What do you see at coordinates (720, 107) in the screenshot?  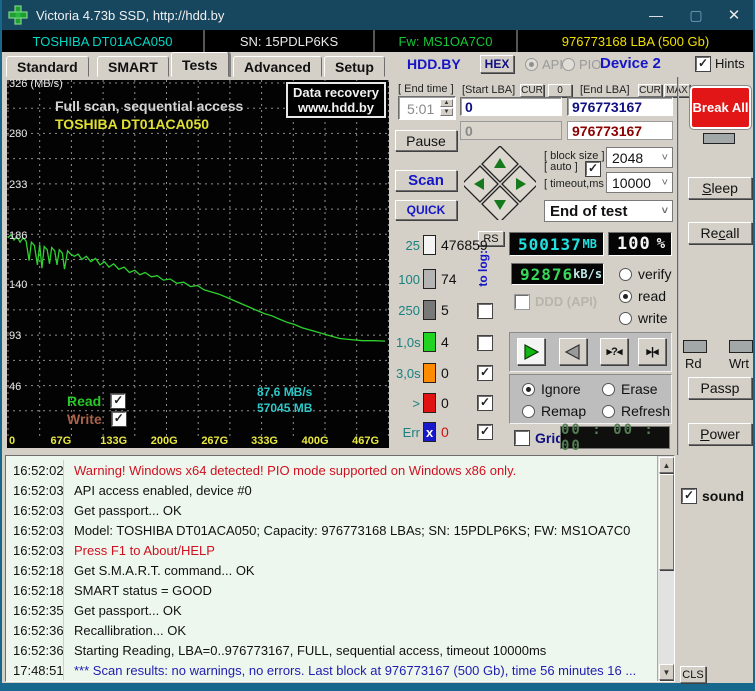 I see `break-all-button: Break All` at bounding box center [720, 107].